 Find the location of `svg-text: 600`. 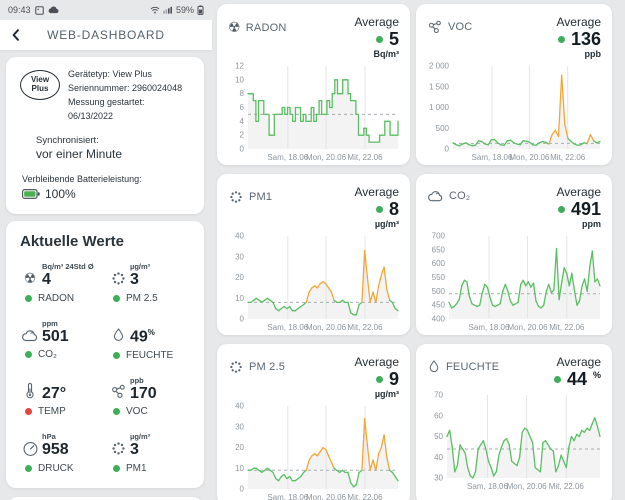

svg-text: 600 is located at coordinates (439, 263).